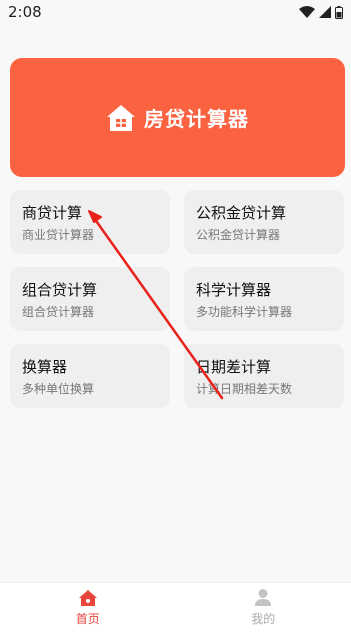 This screenshot has width=351, height=632. Describe the element at coordinates (264, 389) in the screenshot. I see `card-subtitle: 计算日期相差天数` at that location.